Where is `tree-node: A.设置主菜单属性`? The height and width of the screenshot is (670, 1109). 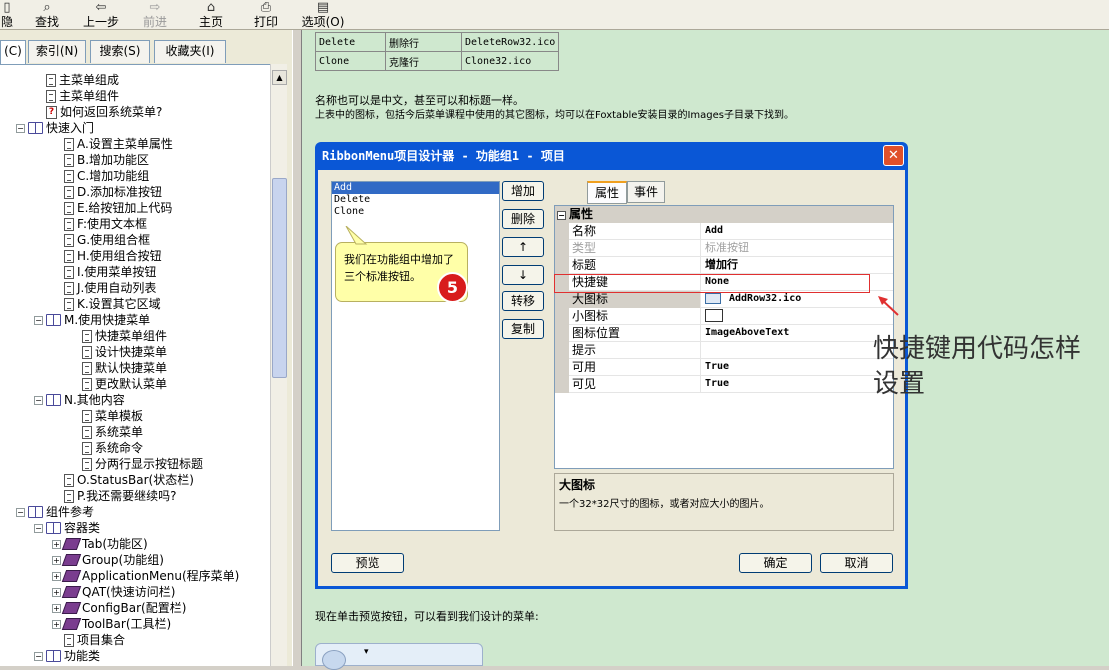 tree-node: A.设置主菜单属性 is located at coordinates (112, 144).